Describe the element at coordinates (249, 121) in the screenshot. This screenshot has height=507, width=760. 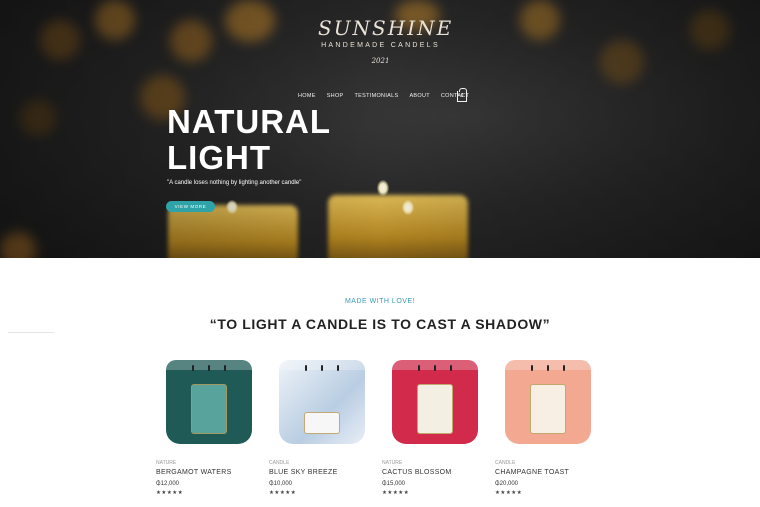
I see `hero-title-line1: NATURAL` at that location.